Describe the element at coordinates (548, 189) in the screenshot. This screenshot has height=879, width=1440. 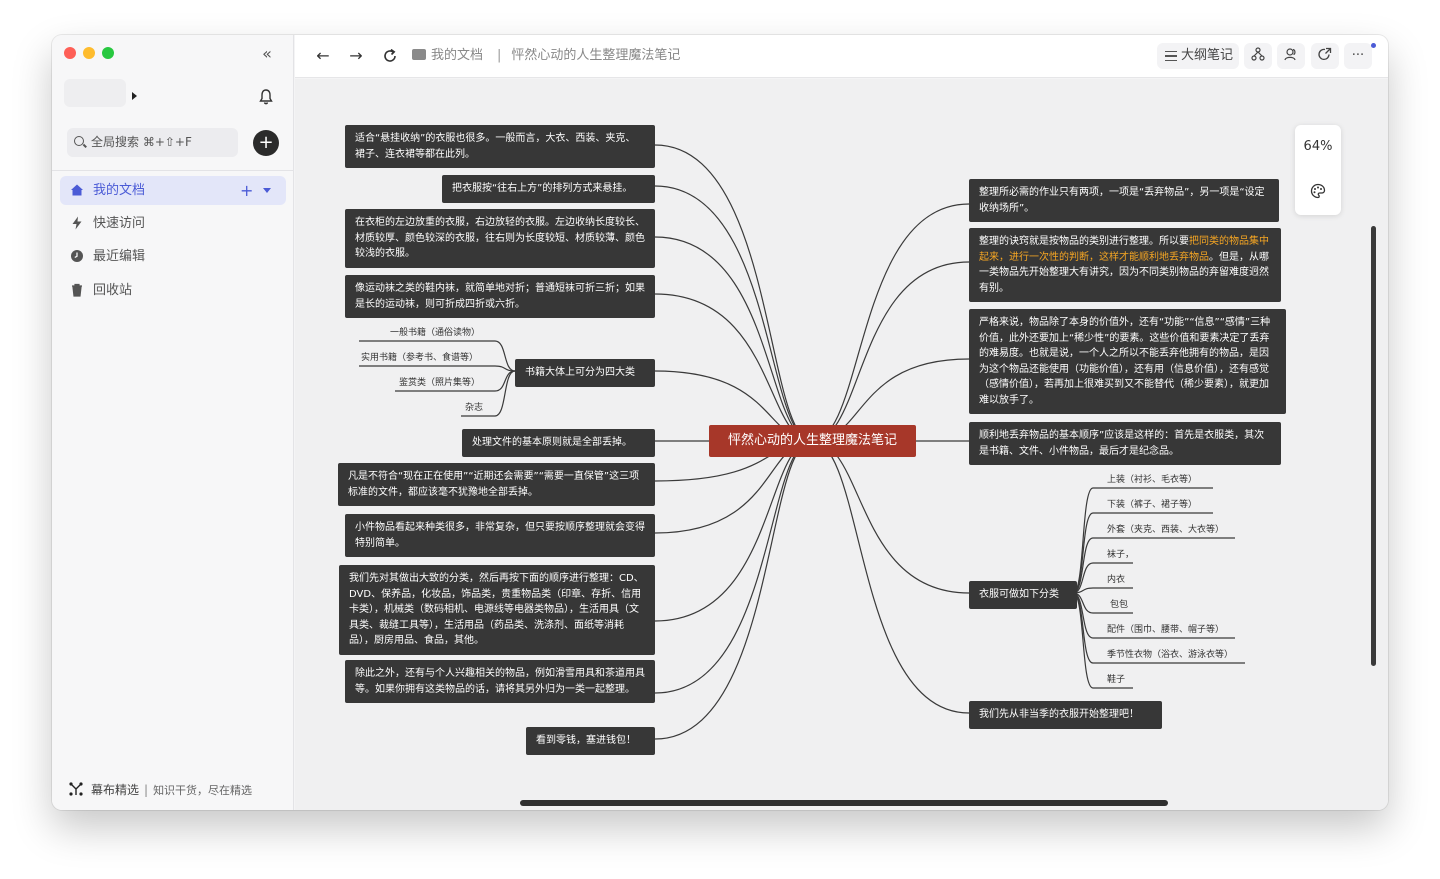
I see `mindmap-node: 把衣服按“往右上方”的排列方式来悬挂。` at that location.